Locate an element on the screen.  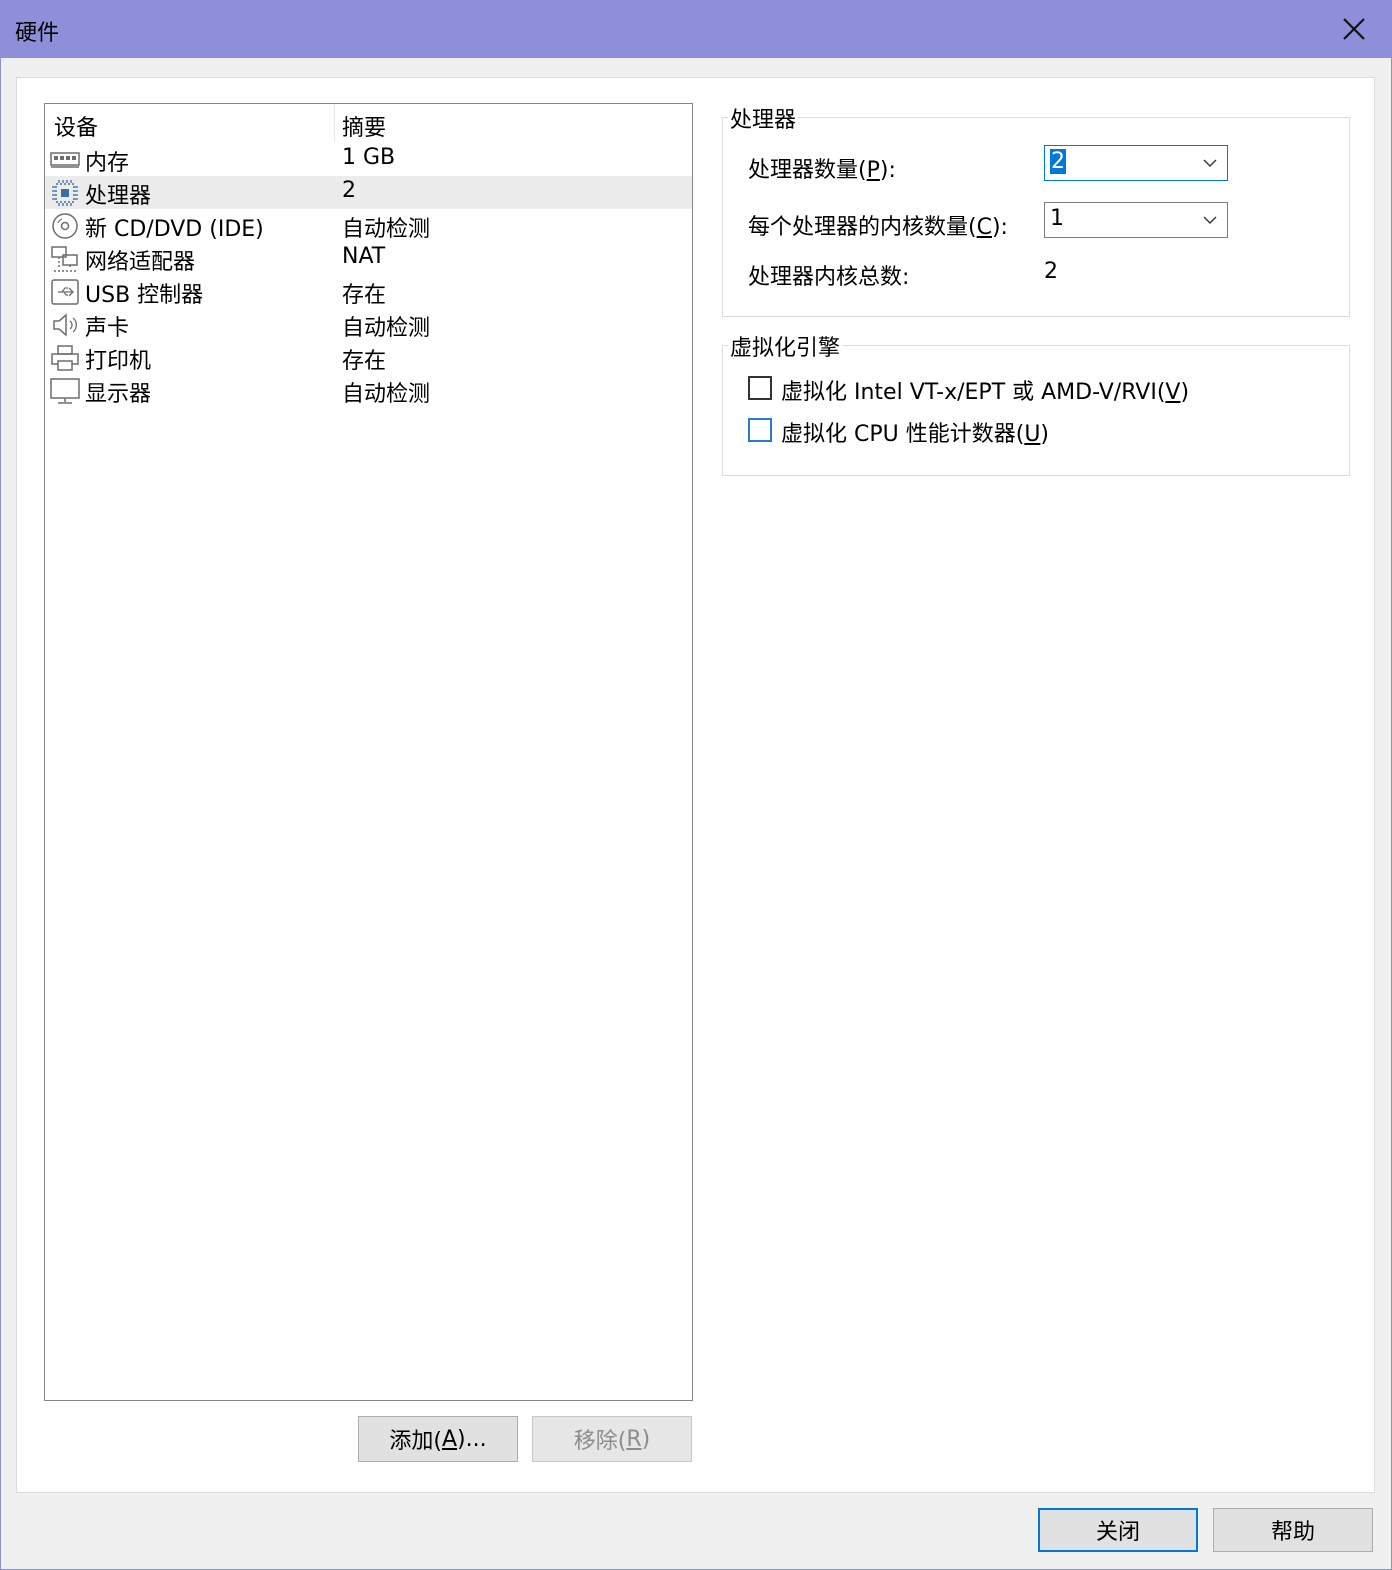
device-row-network: 网络适配器 NAT is located at coordinates (368, 258).